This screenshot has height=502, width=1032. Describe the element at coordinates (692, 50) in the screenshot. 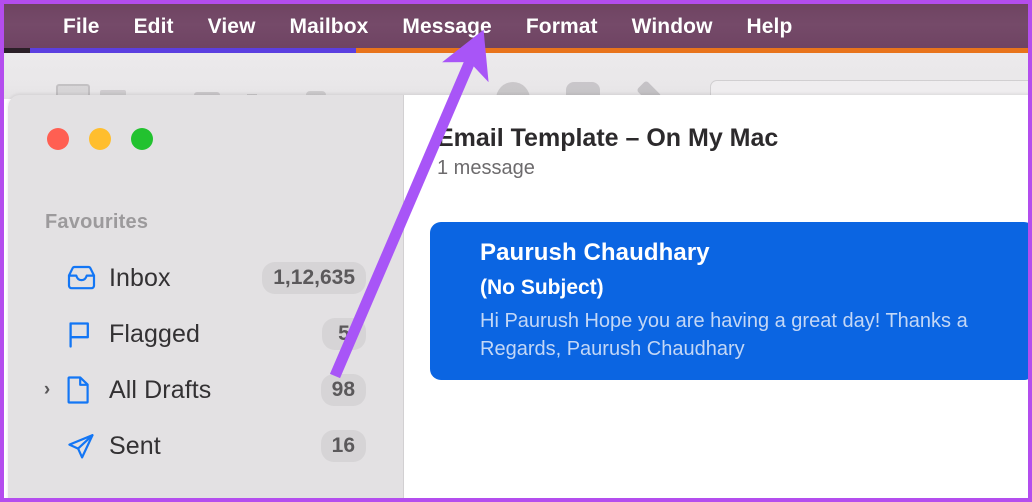

I see `accent-underline-orange` at that location.